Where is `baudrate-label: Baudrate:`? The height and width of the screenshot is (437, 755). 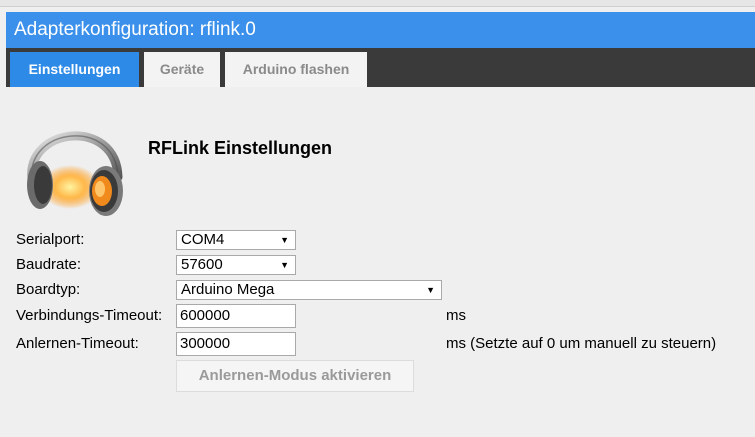
baudrate-label: Baudrate: is located at coordinates (49, 264).